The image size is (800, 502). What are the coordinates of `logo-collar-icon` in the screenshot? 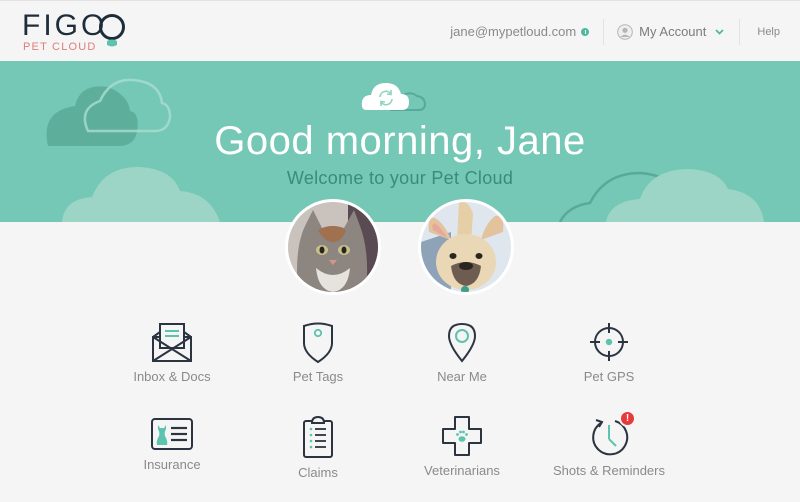 It's located at (112, 30).